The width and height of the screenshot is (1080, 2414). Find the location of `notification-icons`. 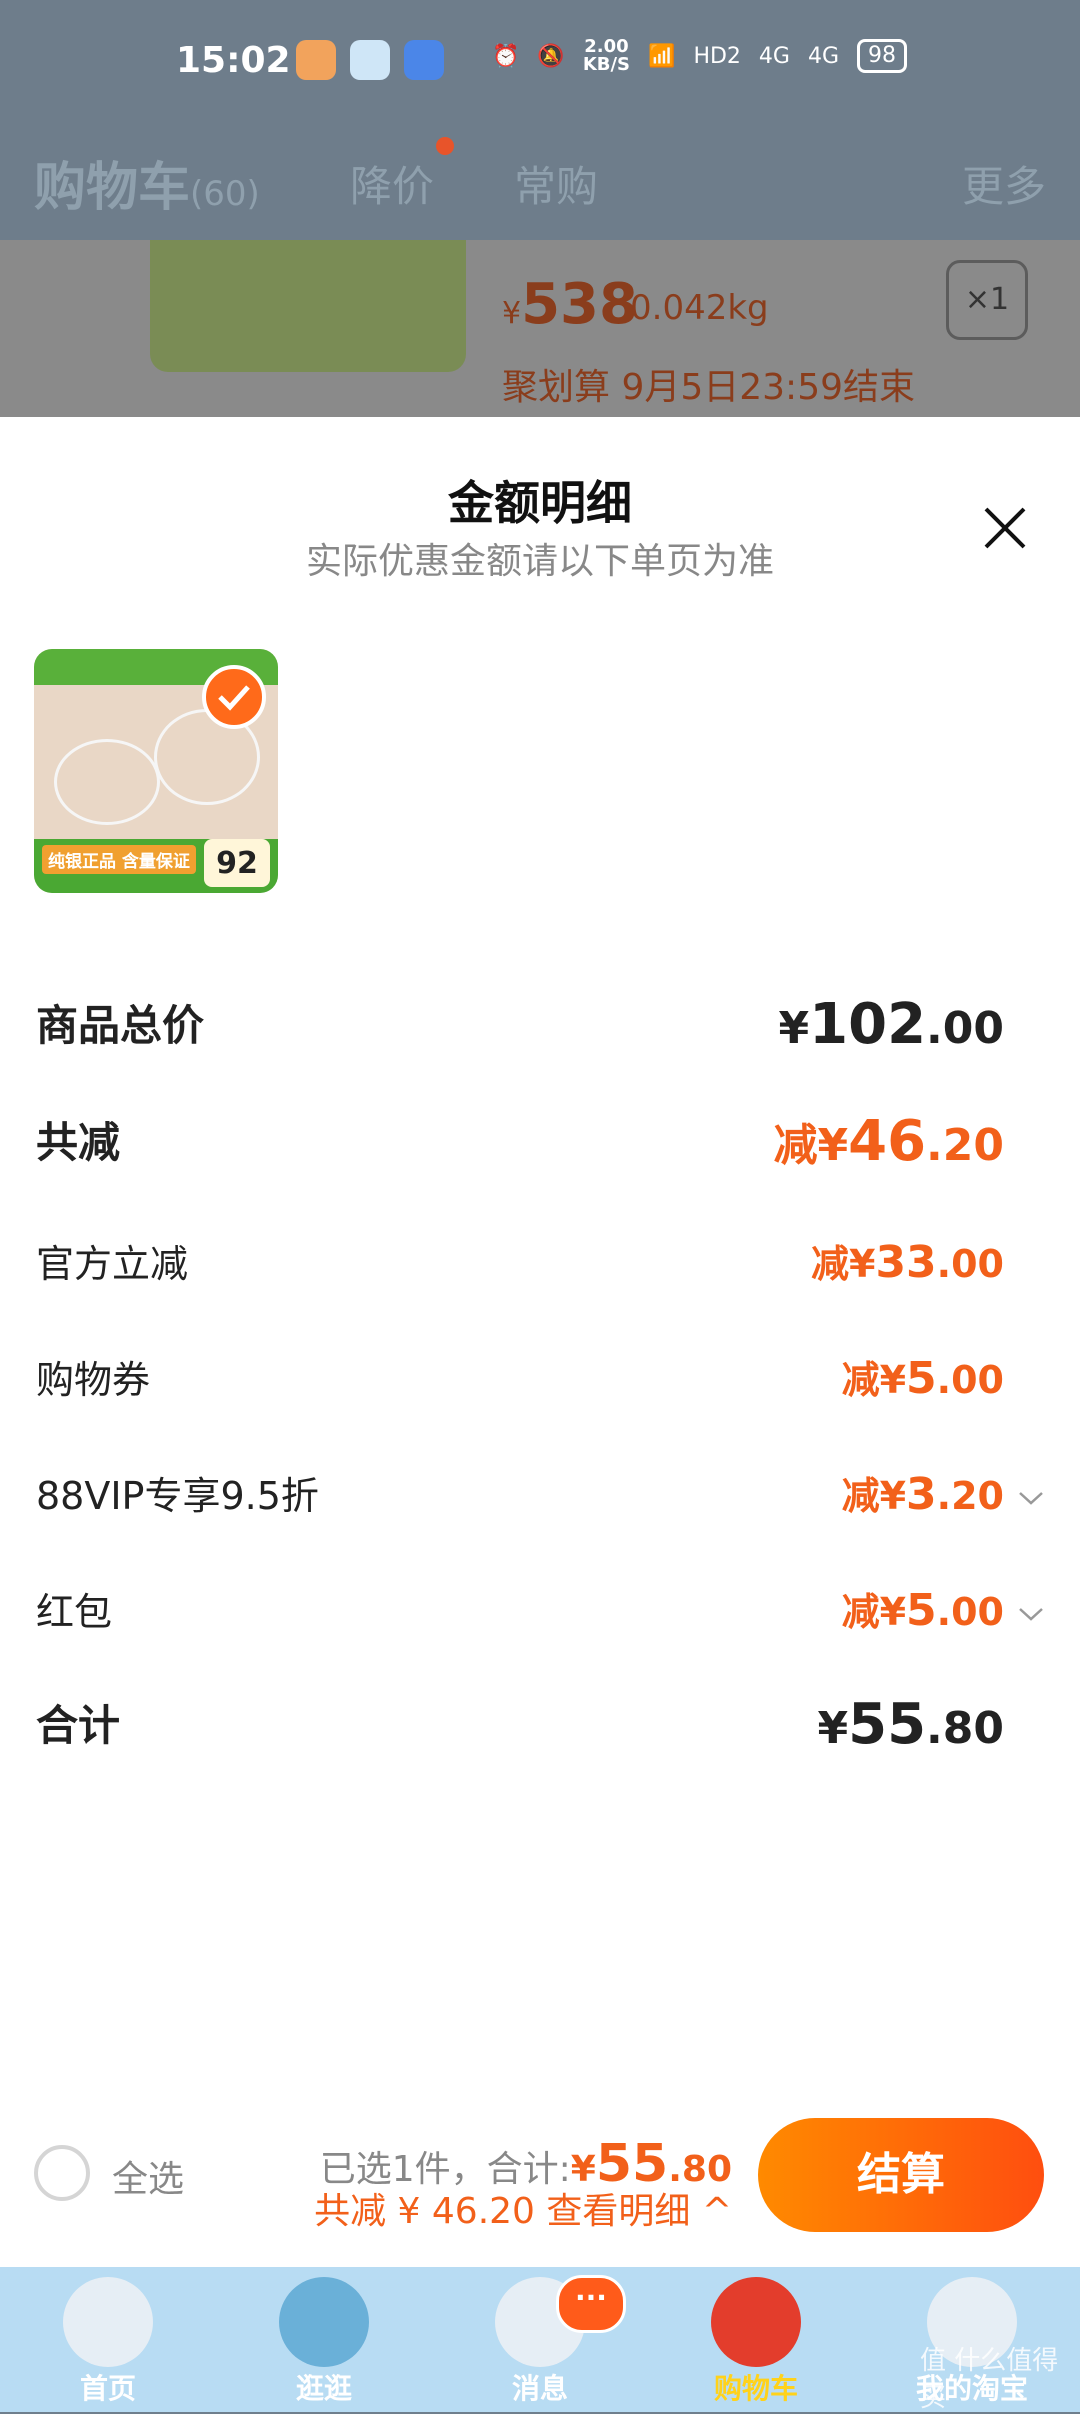

notification-icons is located at coordinates (370, 60).